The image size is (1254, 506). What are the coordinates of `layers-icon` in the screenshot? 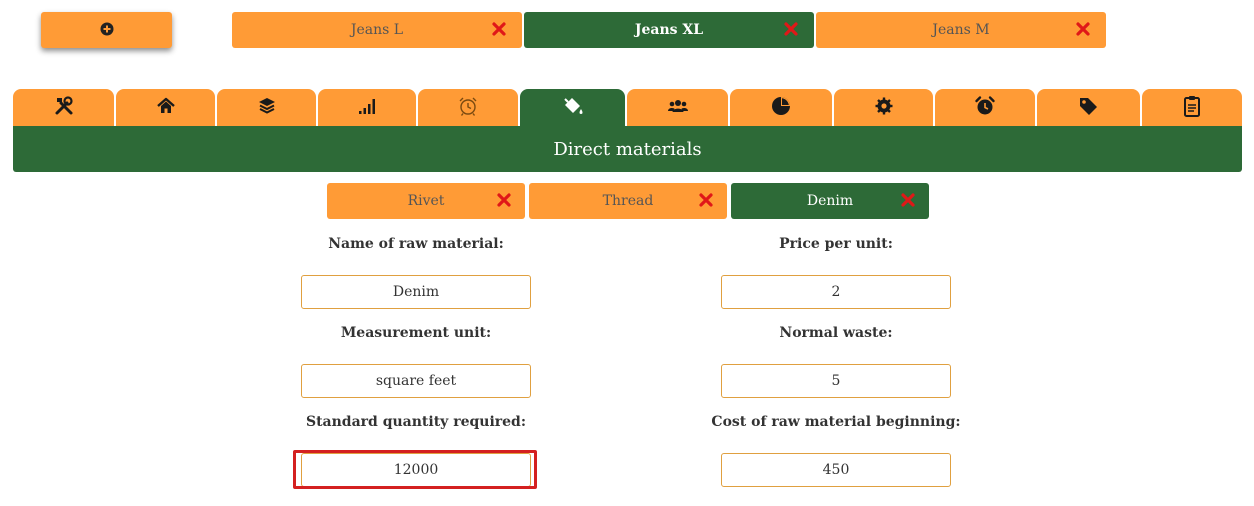 It's located at (267, 108).